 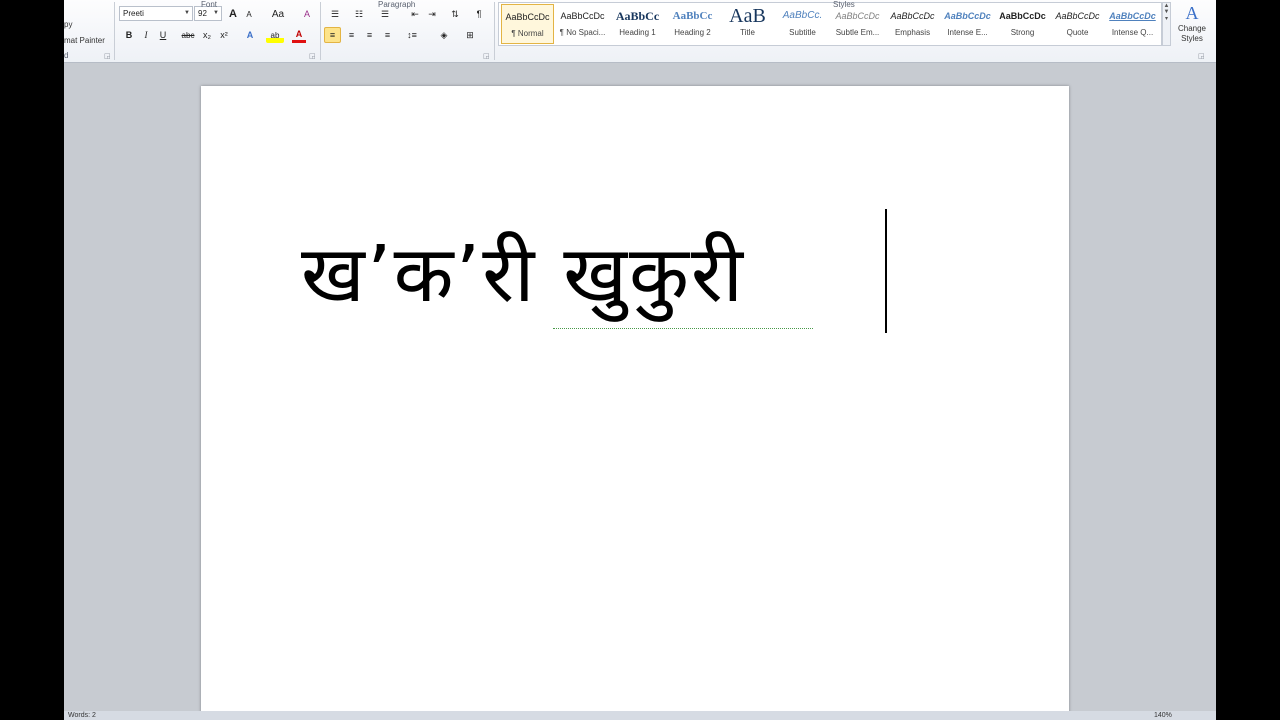 I want to click on style-name: Heading 1, so click(x=637, y=32).